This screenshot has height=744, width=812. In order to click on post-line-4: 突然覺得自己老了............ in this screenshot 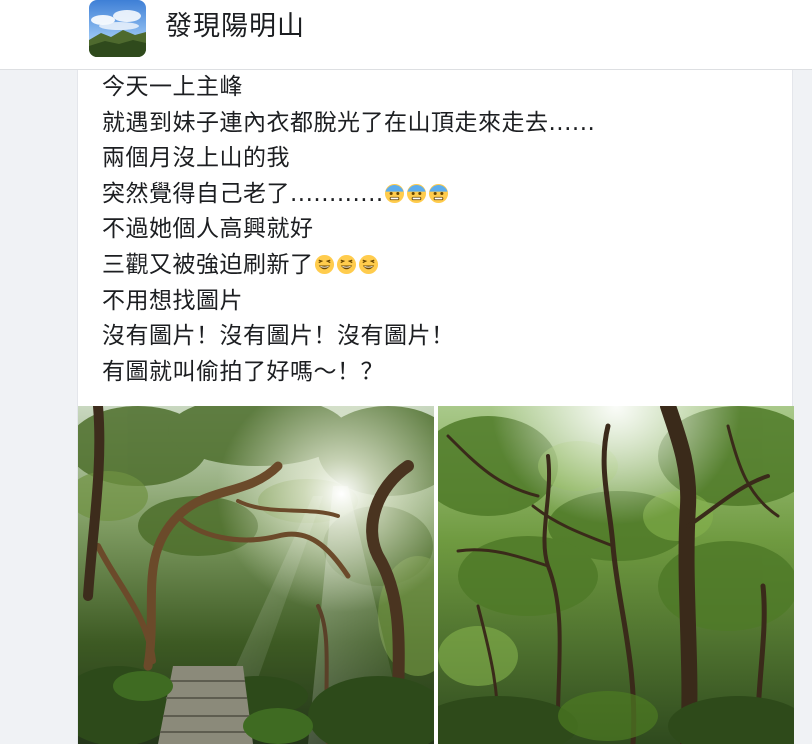, I will do `click(442, 195)`.